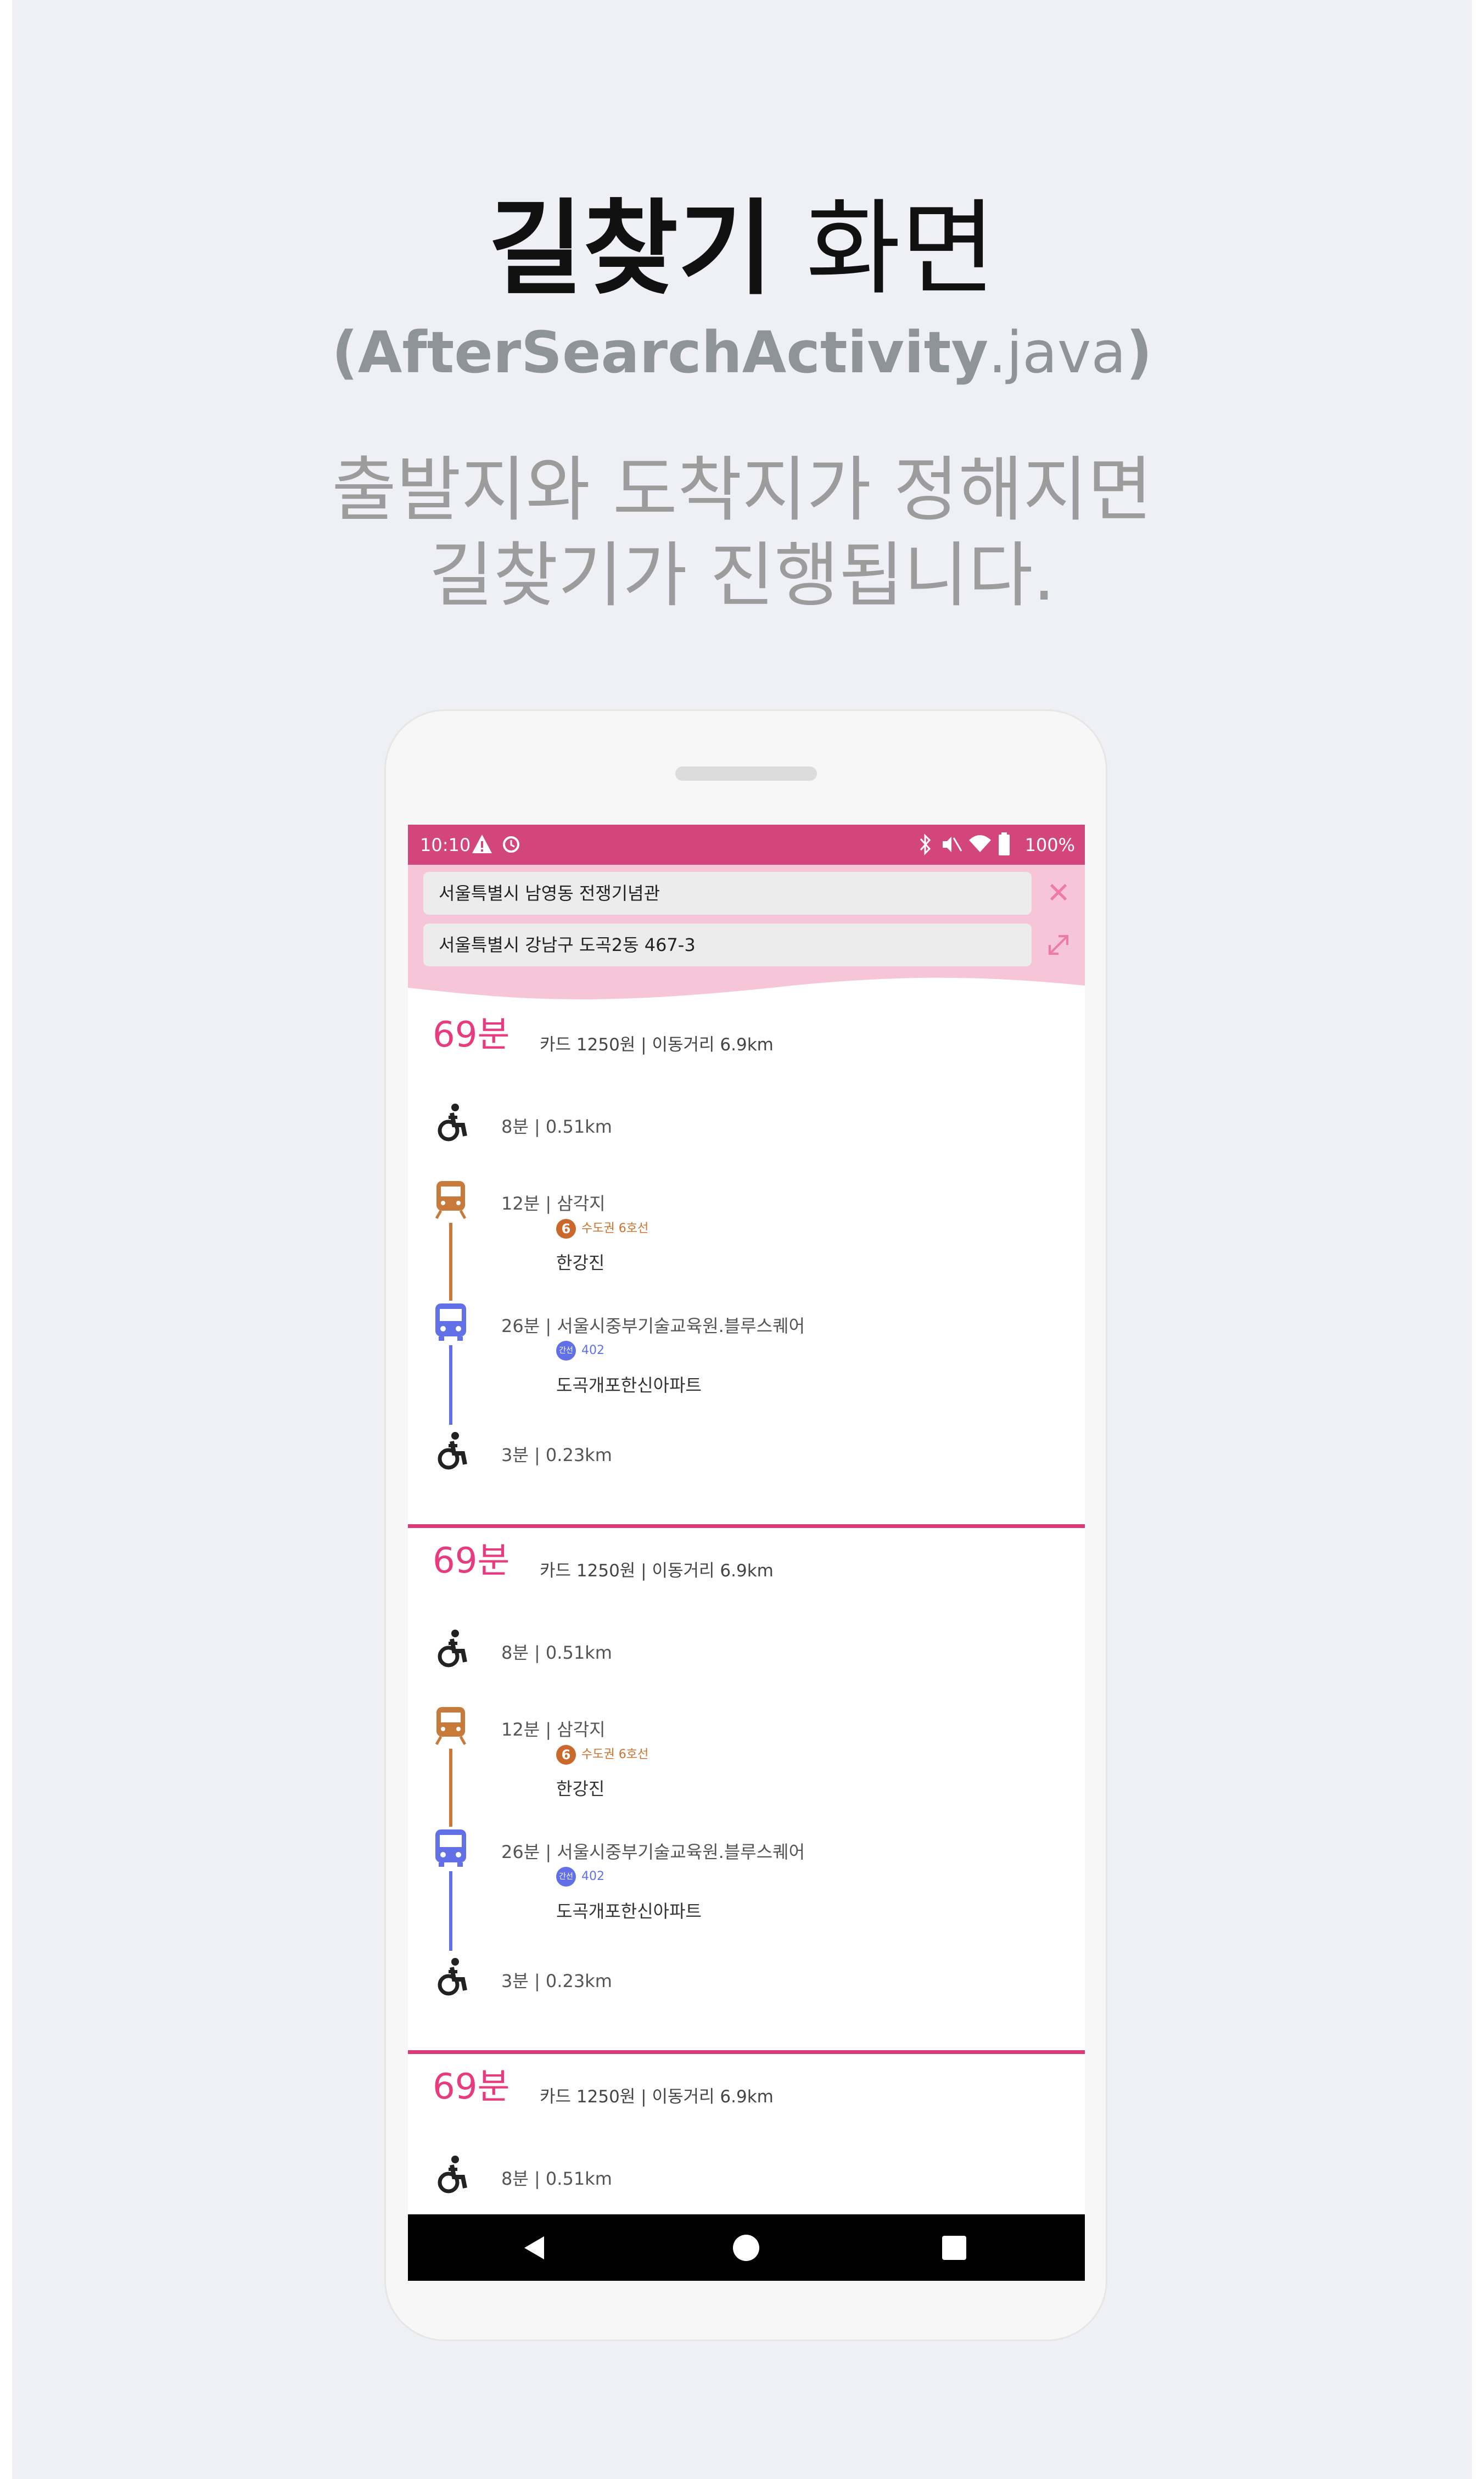 The height and width of the screenshot is (2479, 1484). Describe the element at coordinates (1057, 352) in the screenshot. I see `subtitle-ext: .java` at that location.